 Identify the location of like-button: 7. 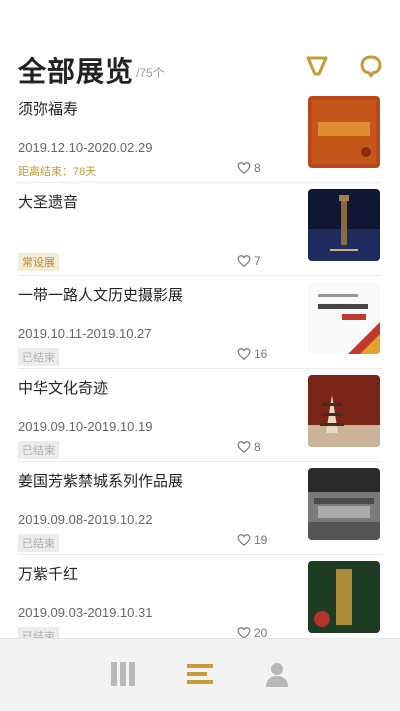
(249, 261).